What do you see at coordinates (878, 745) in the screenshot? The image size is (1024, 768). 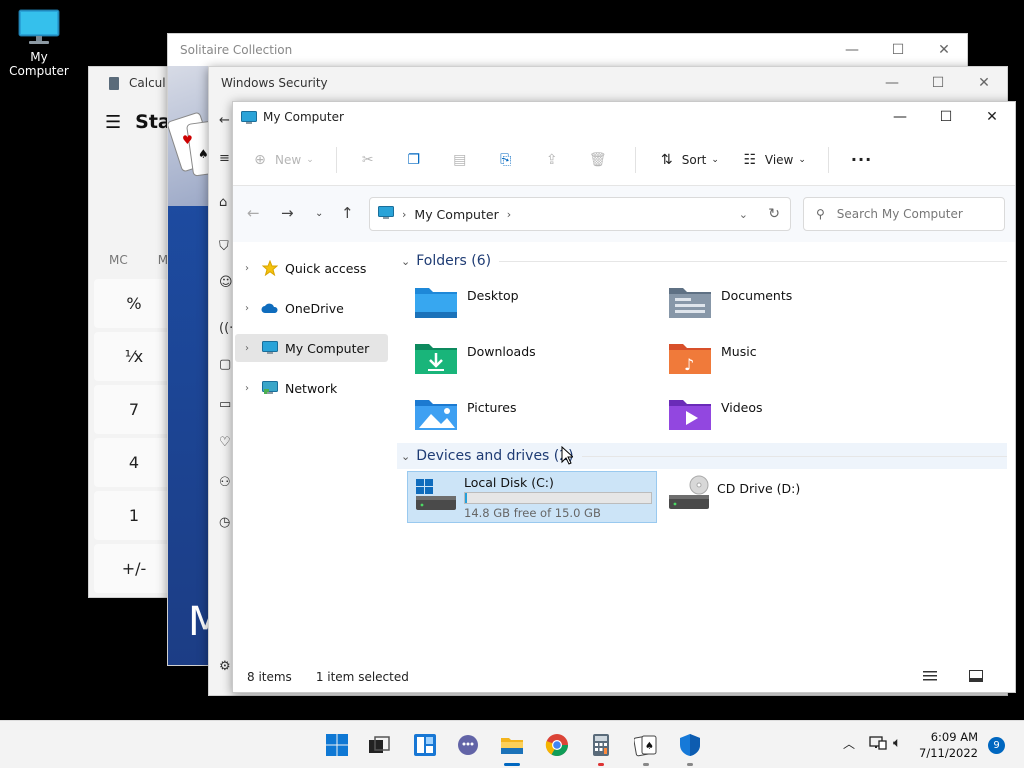 I see `network-status-icon` at bounding box center [878, 745].